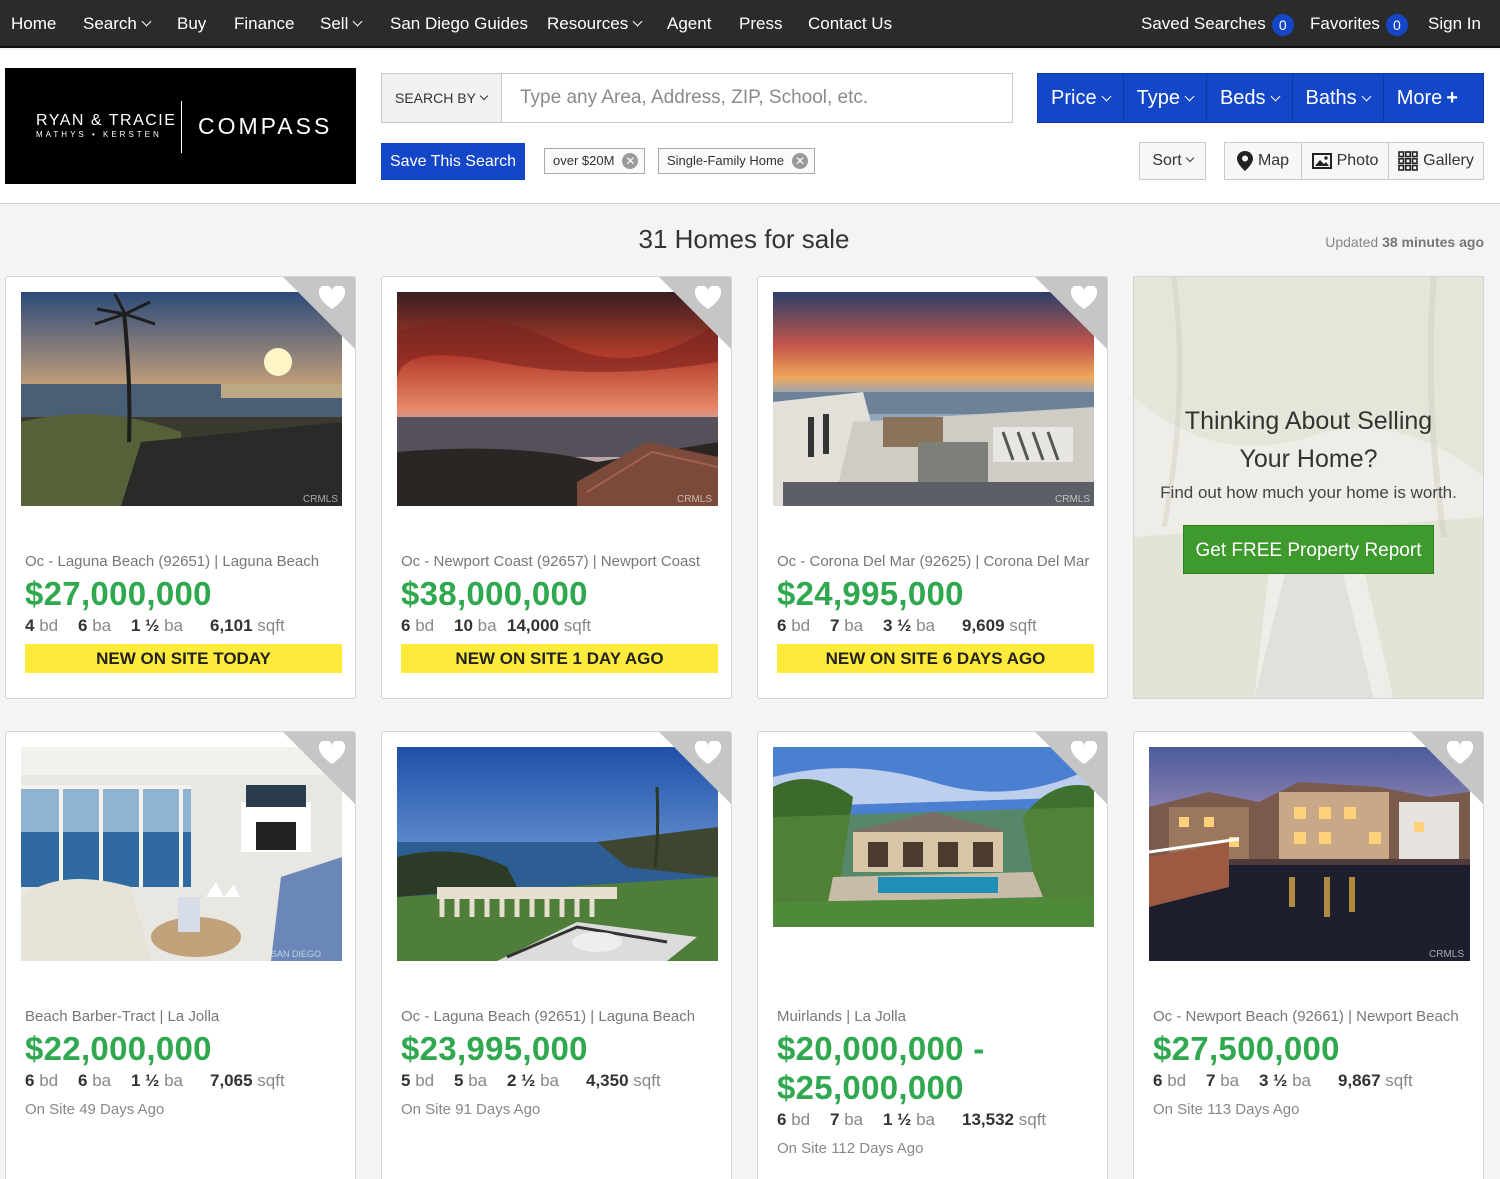 The image size is (1500, 1179). What do you see at coordinates (183, 658) in the screenshot?
I see `new-listing-badge: NEW ON SITE TODAY` at bounding box center [183, 658].